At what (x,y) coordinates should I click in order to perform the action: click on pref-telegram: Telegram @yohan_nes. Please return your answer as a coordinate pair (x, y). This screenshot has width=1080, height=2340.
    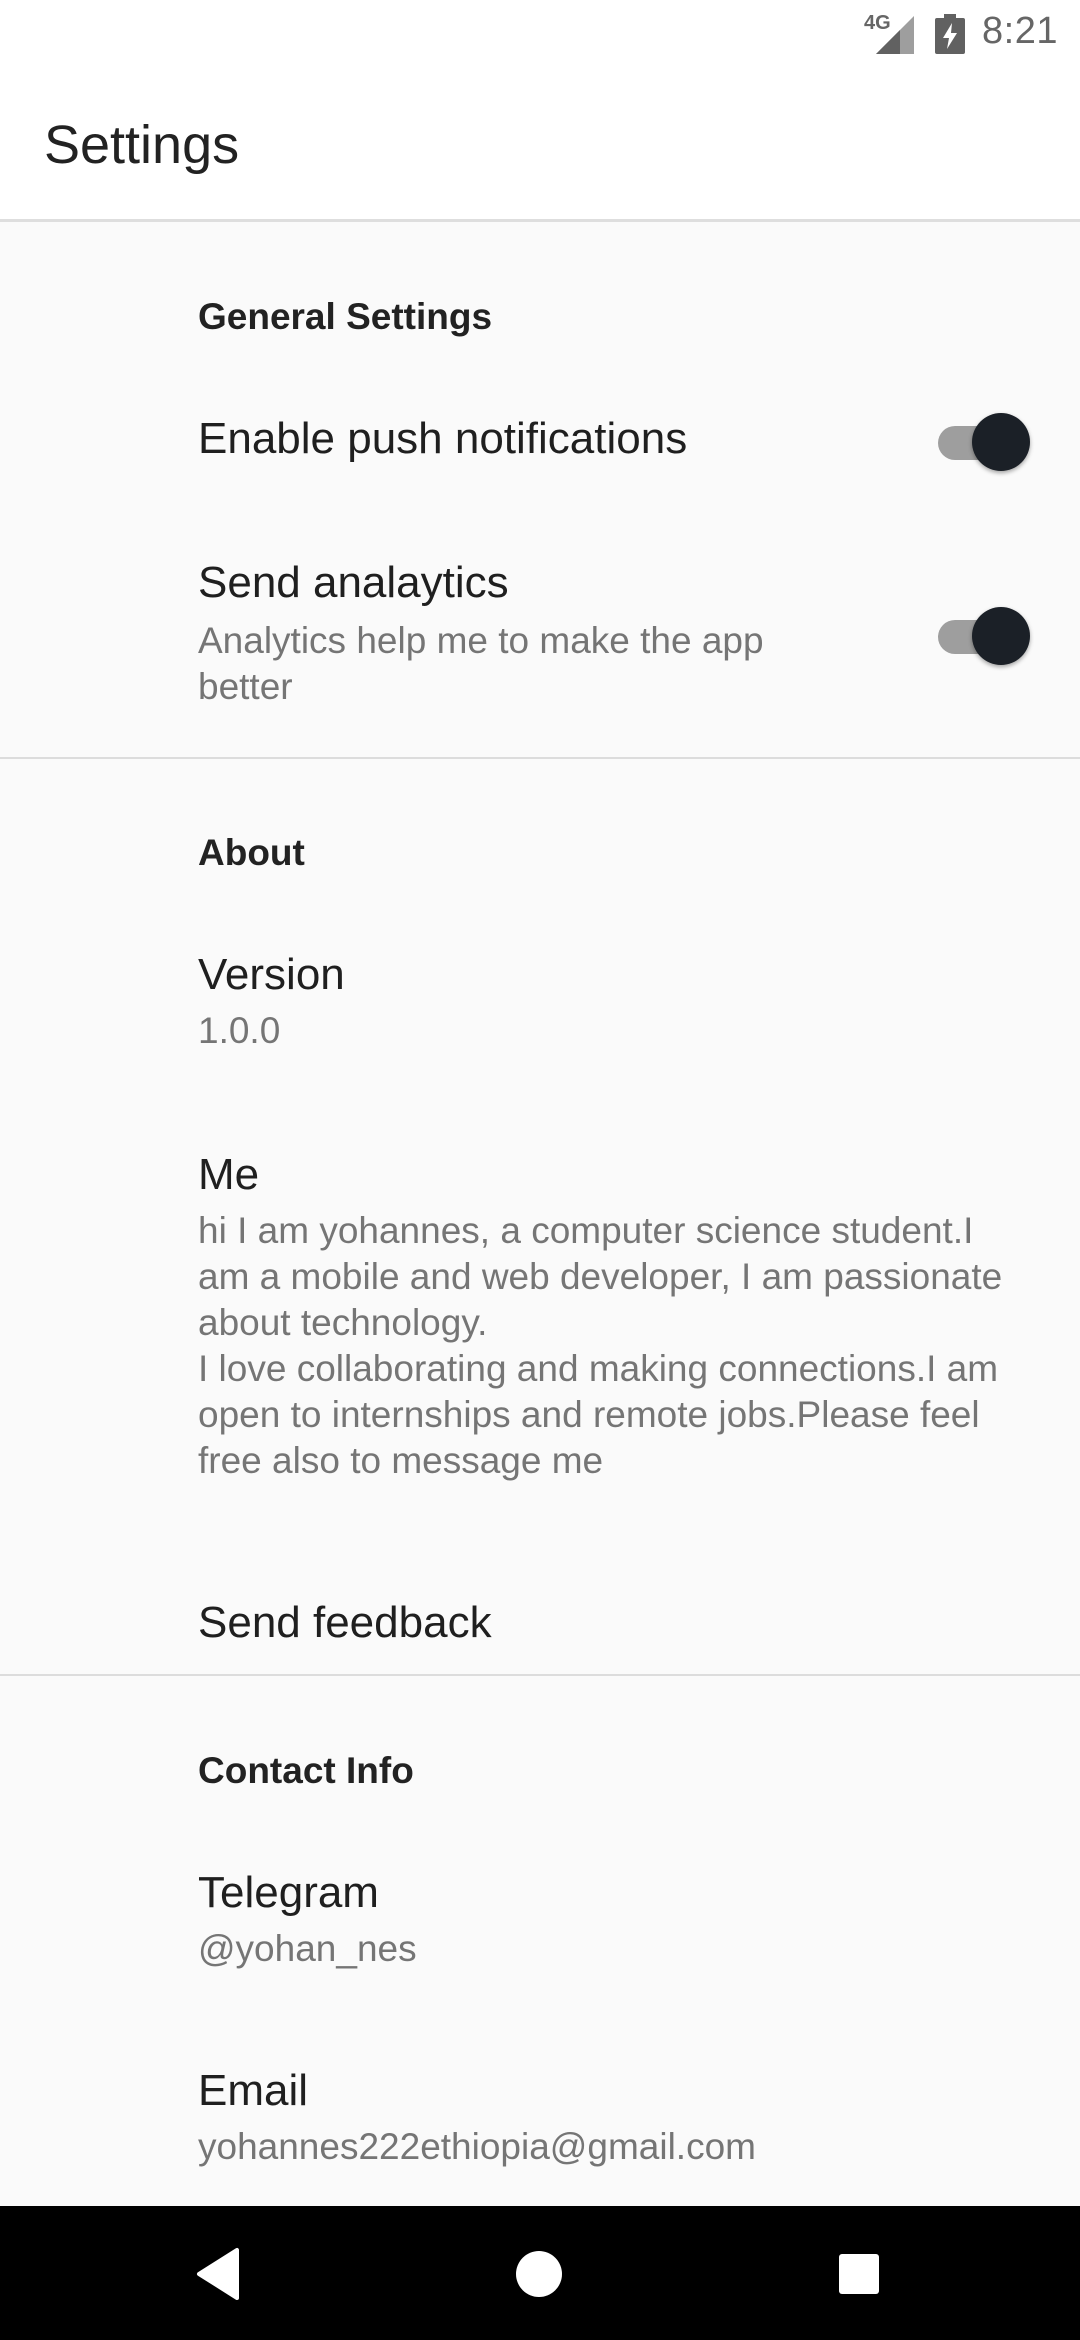
    Looking at the image, I should click on (540, 1927).